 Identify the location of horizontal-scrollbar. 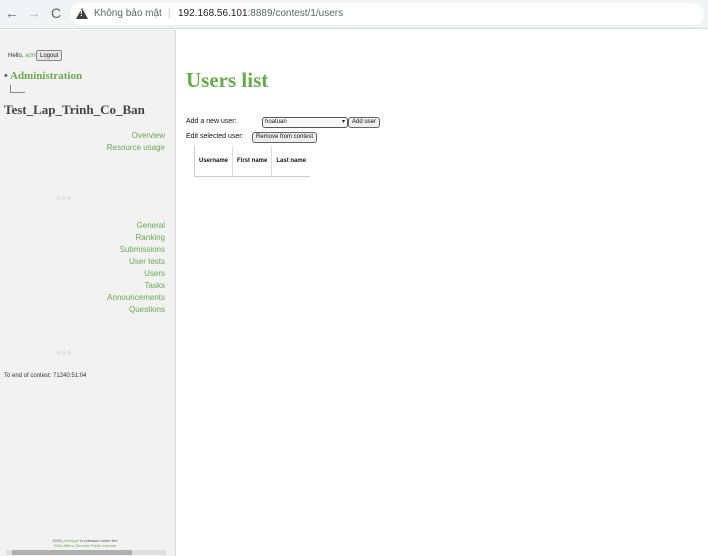
(86, 552).